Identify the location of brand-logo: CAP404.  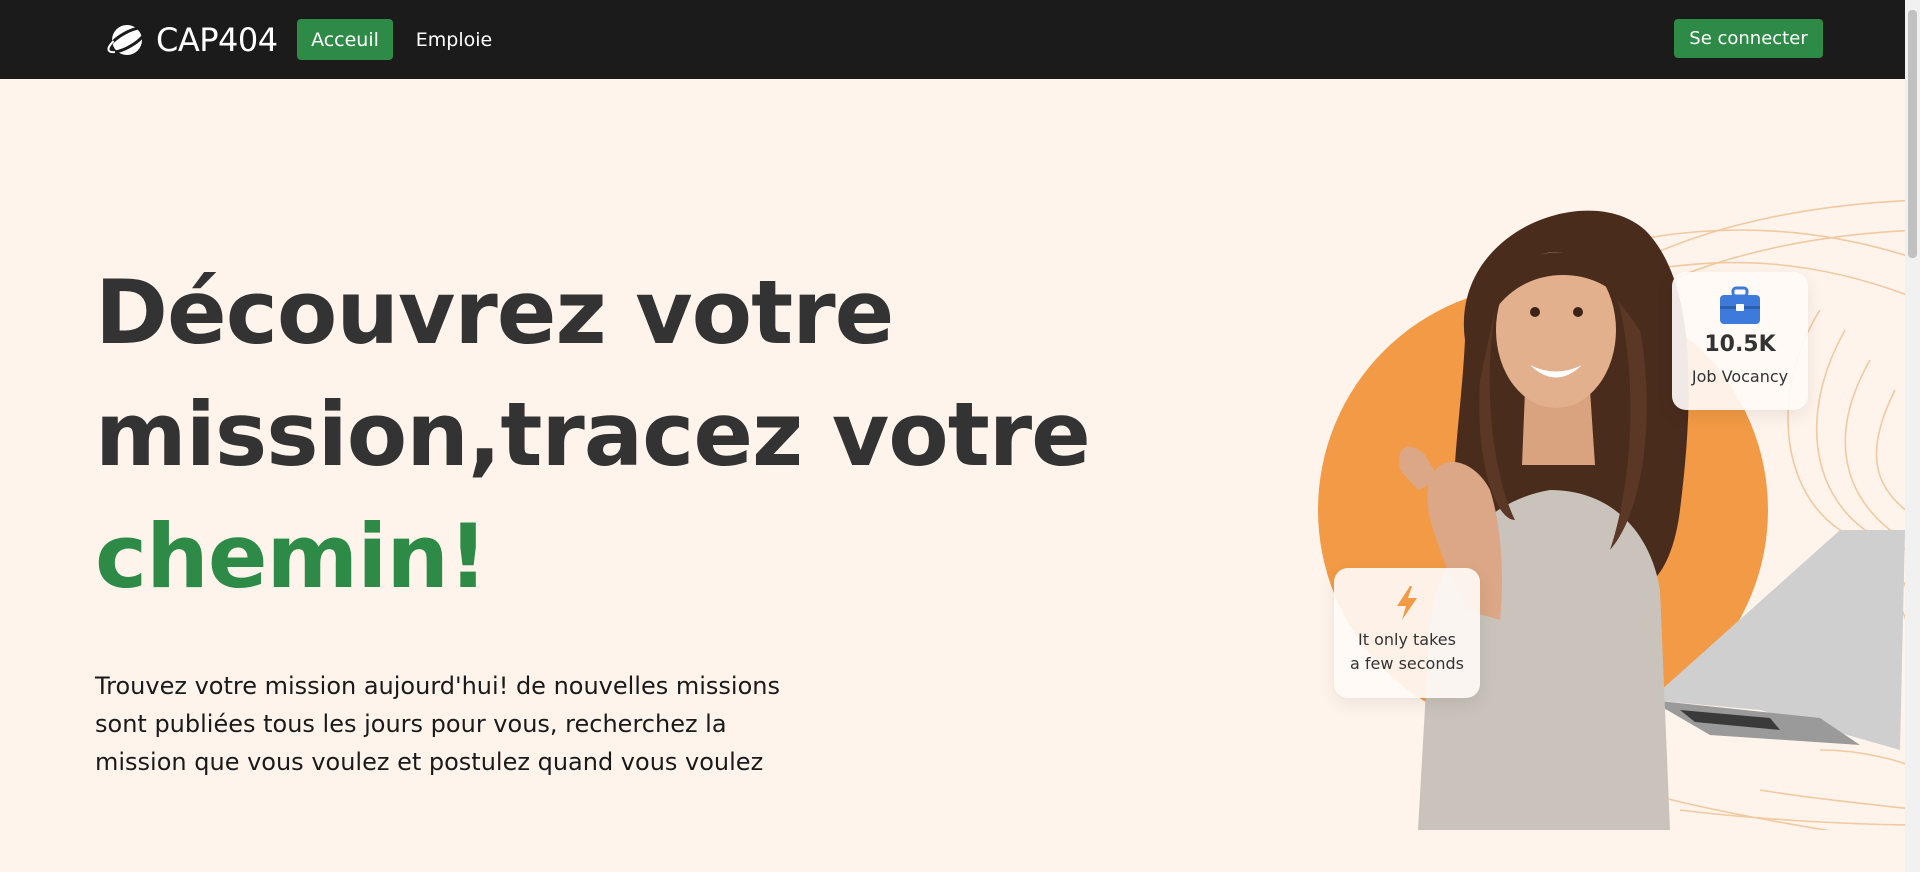
(191, 40).